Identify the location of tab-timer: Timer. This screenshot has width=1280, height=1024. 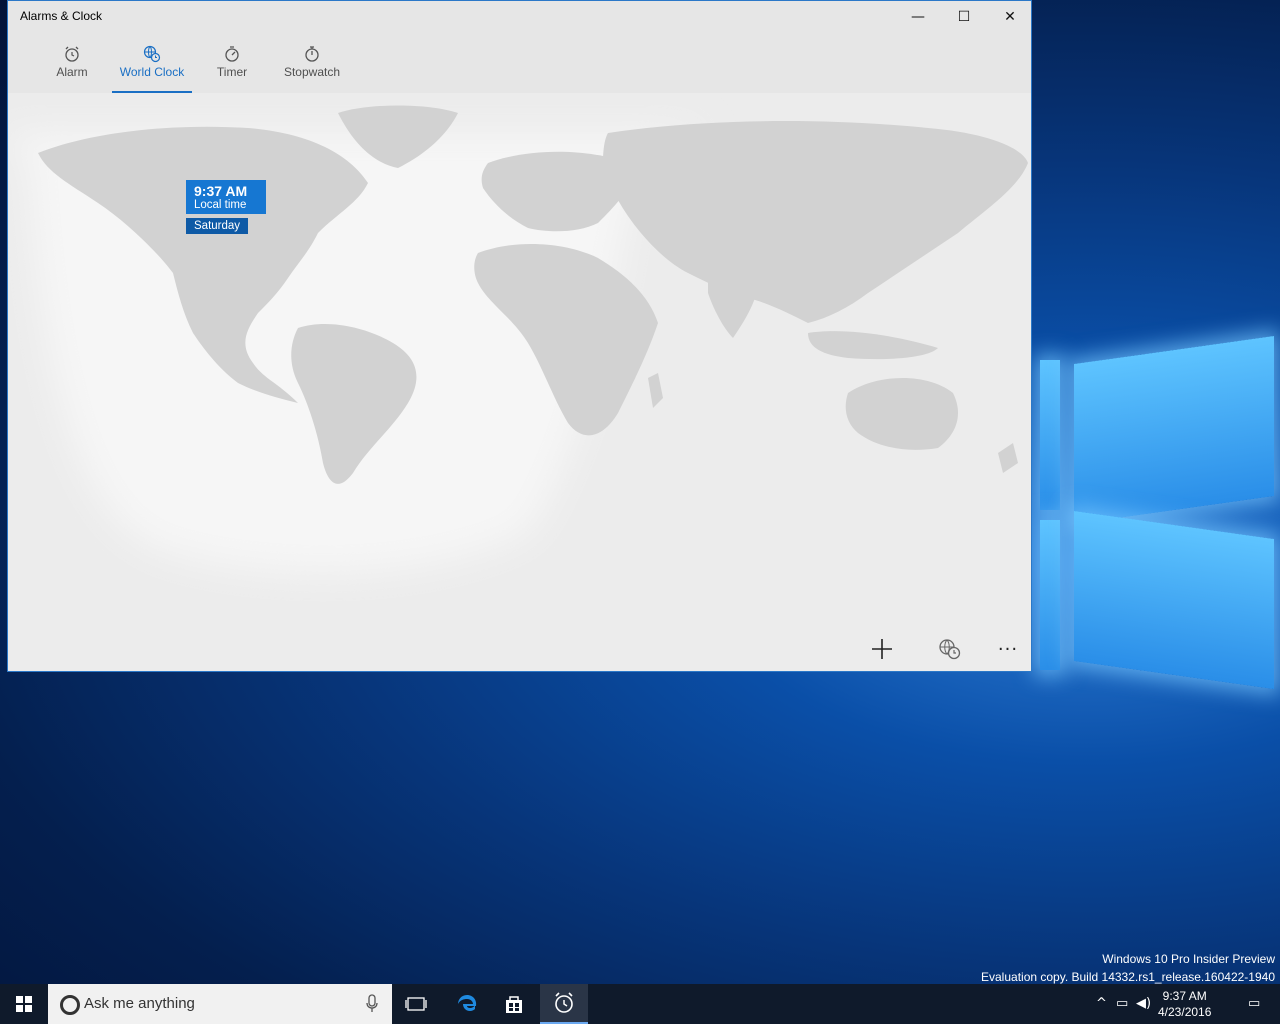
(232, 67).